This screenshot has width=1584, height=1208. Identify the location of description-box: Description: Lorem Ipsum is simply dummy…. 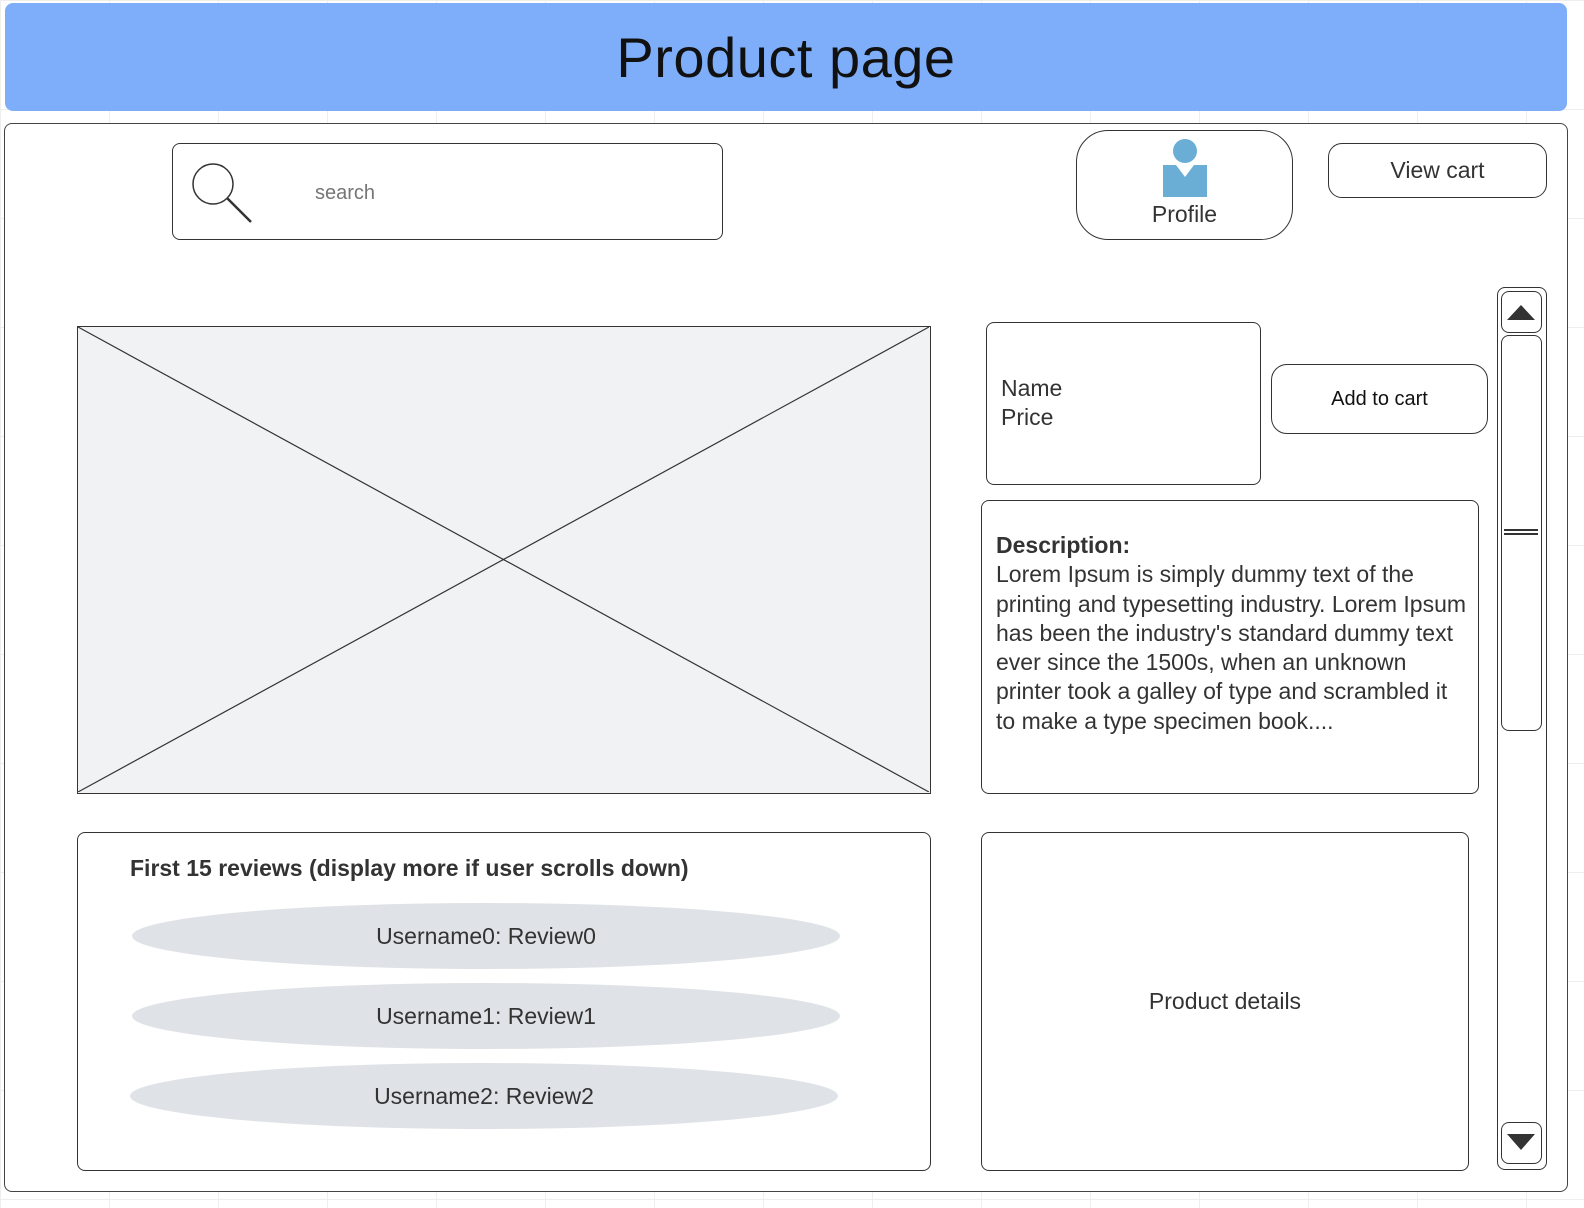
(1230, 647).